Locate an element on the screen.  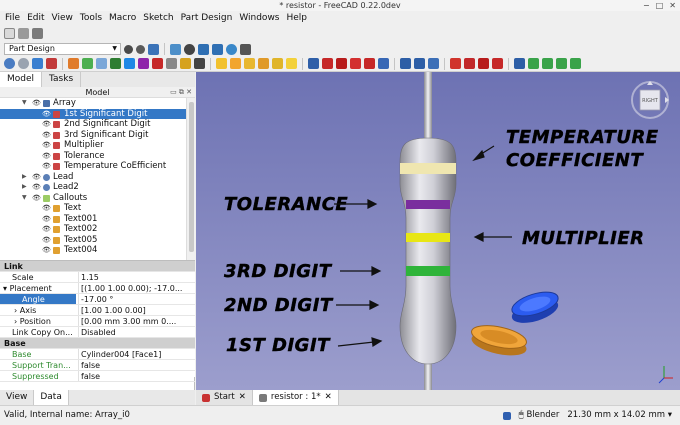
view-menu-icon is located at coordinates (217, 49).